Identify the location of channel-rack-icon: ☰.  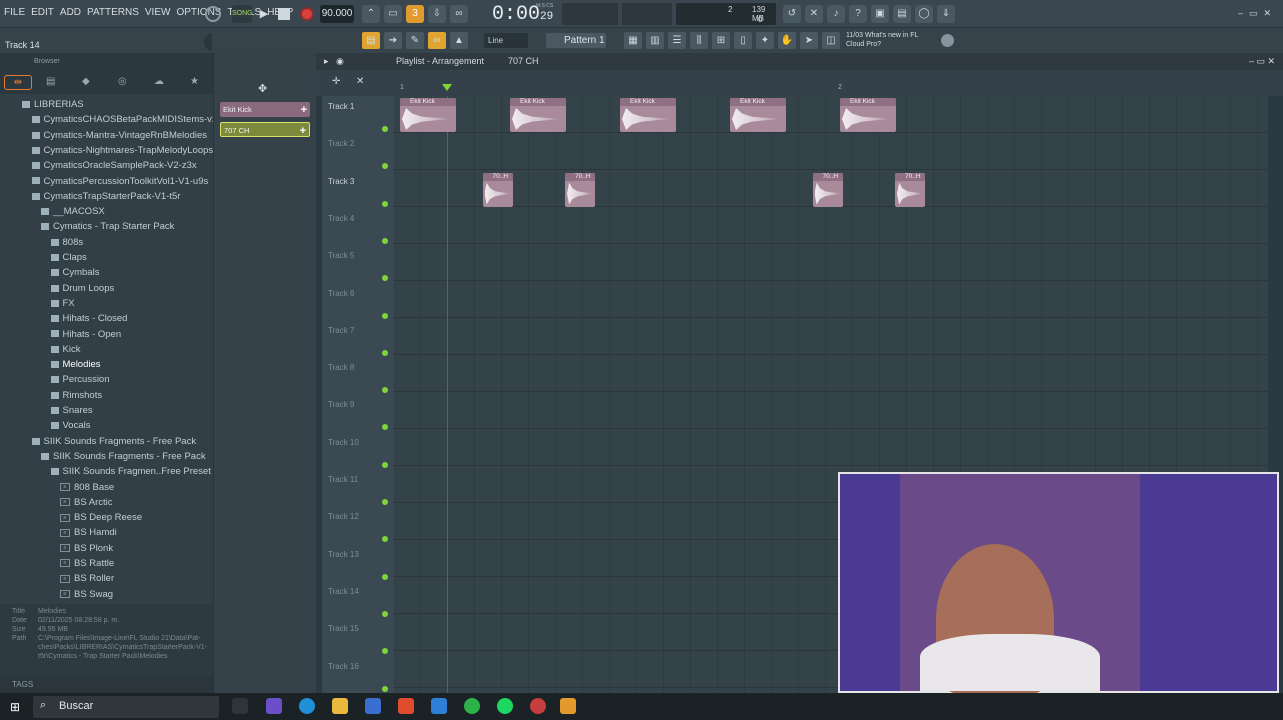
(677, 40).